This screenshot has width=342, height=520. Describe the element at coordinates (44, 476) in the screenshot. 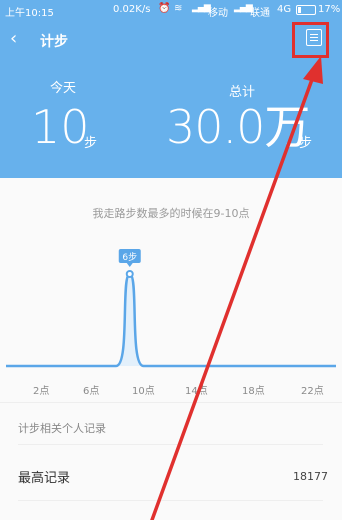

I see `best-record-label: 最高记录` at that location.